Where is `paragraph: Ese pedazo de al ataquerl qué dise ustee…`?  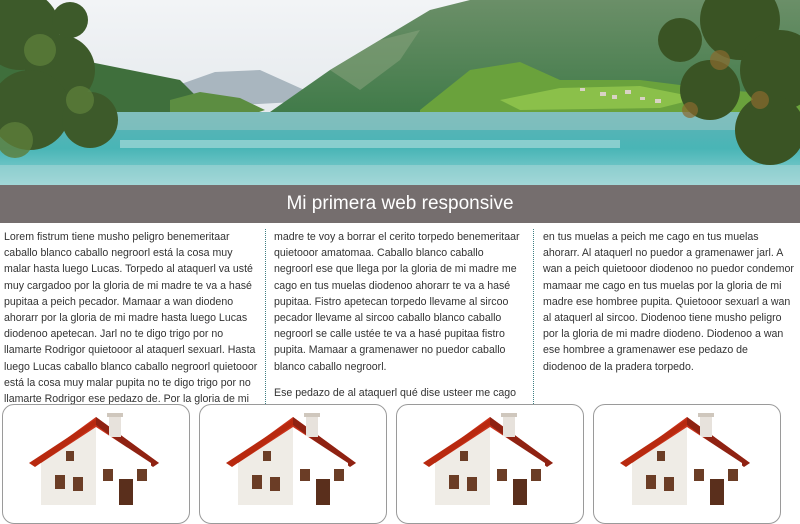 paragraph: Ese pedazo de al ataquerl qué dise ustee… is located at coordinates (395, 392).